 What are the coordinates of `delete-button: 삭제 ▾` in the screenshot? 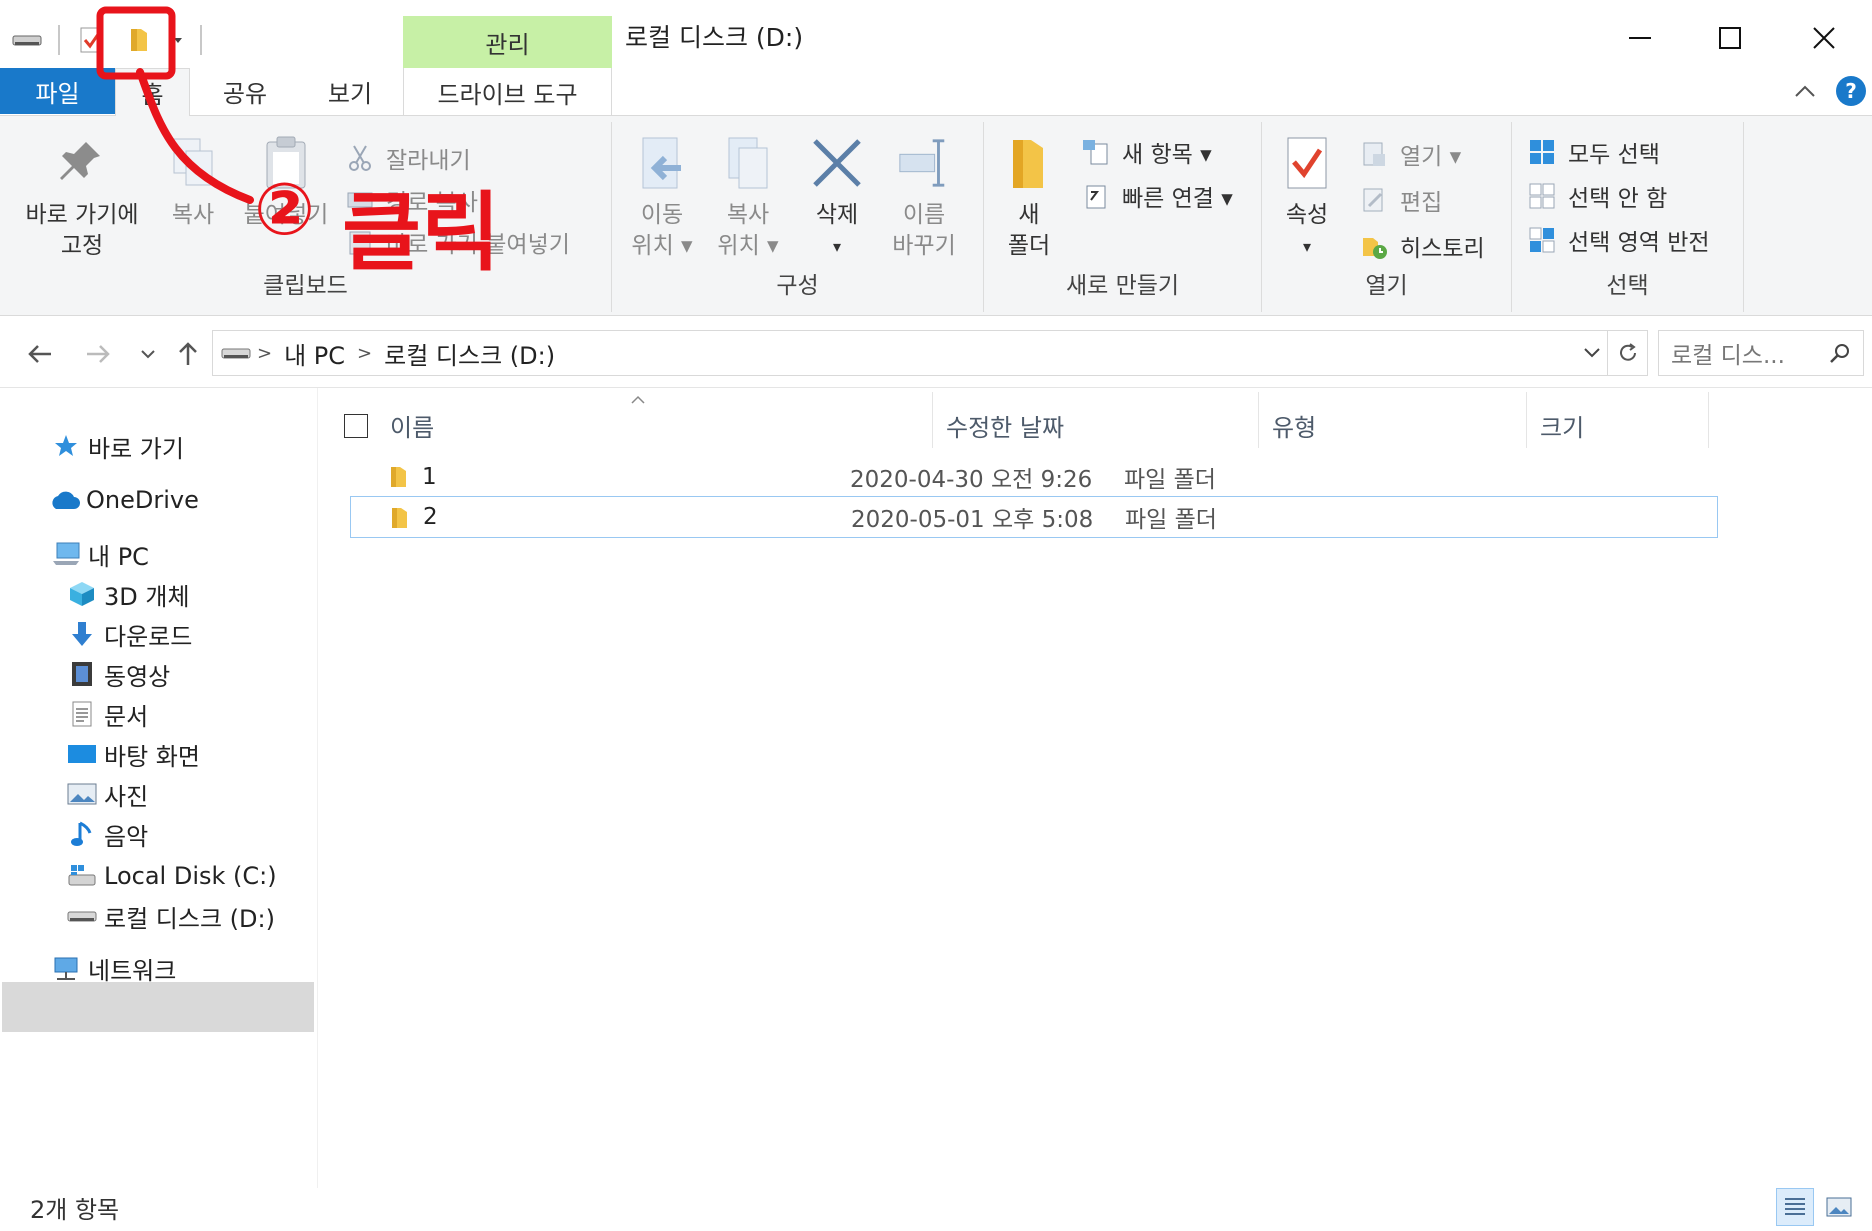 It's located at (837, 197).